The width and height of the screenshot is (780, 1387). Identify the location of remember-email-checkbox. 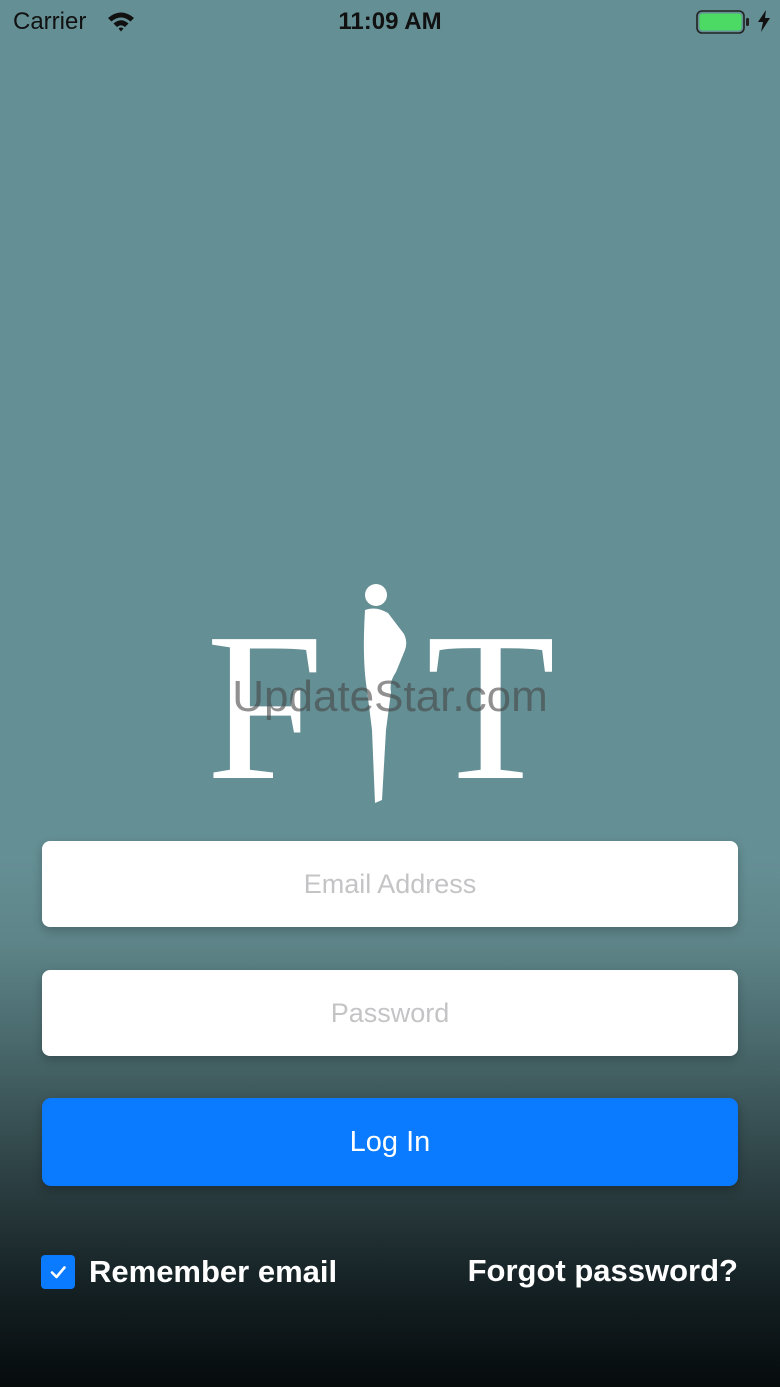
(58, 1272).